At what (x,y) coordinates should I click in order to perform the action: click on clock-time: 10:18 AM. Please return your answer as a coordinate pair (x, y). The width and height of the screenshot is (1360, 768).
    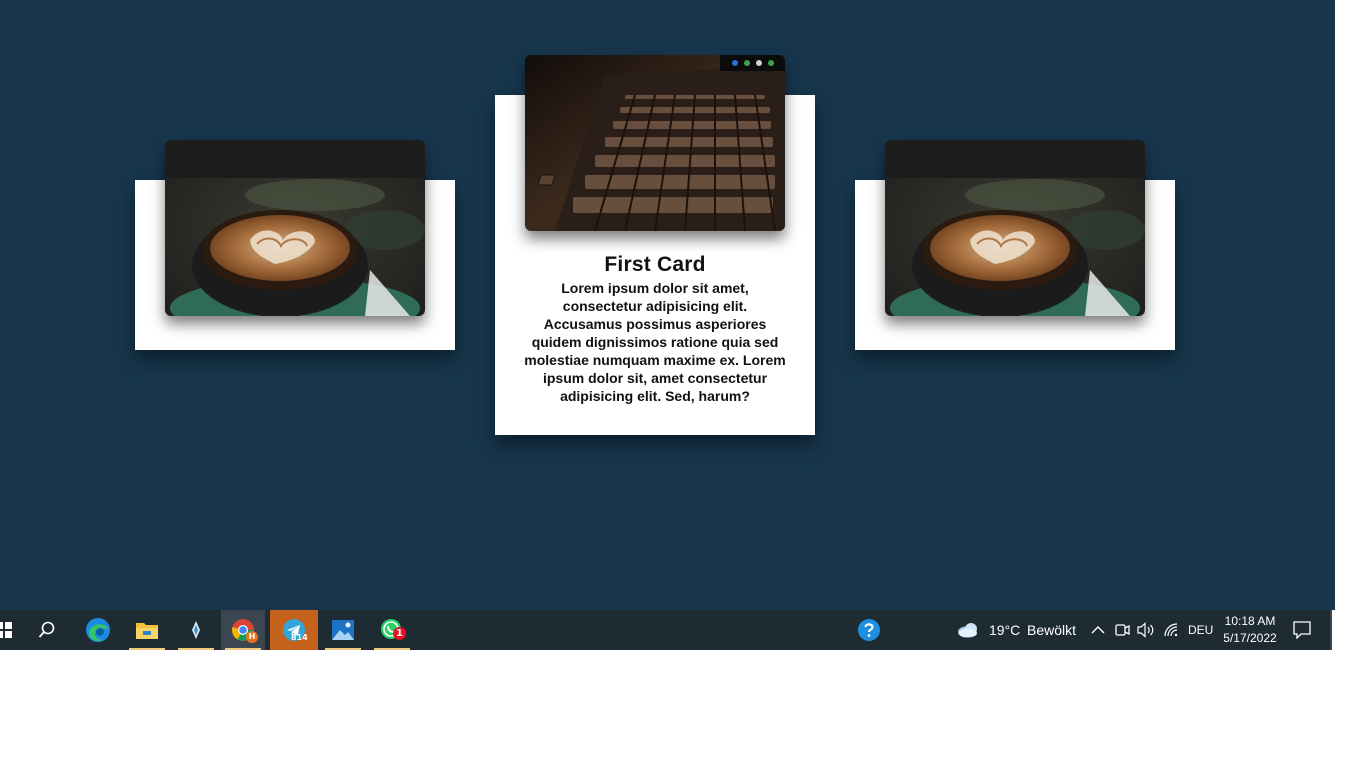
    Looking at the image, I should click on (1250, 621).